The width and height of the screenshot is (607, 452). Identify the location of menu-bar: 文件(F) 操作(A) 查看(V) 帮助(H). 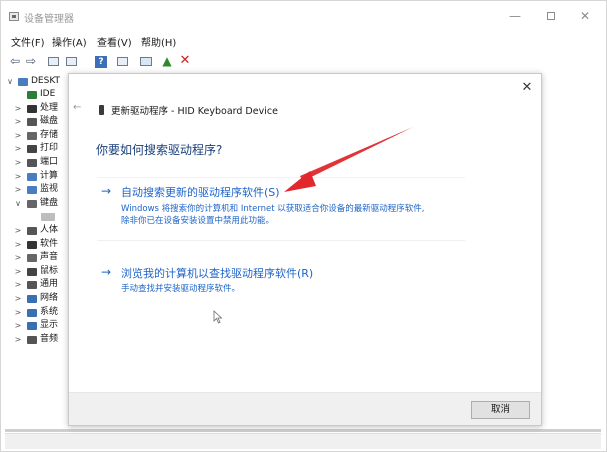
(303, 41).